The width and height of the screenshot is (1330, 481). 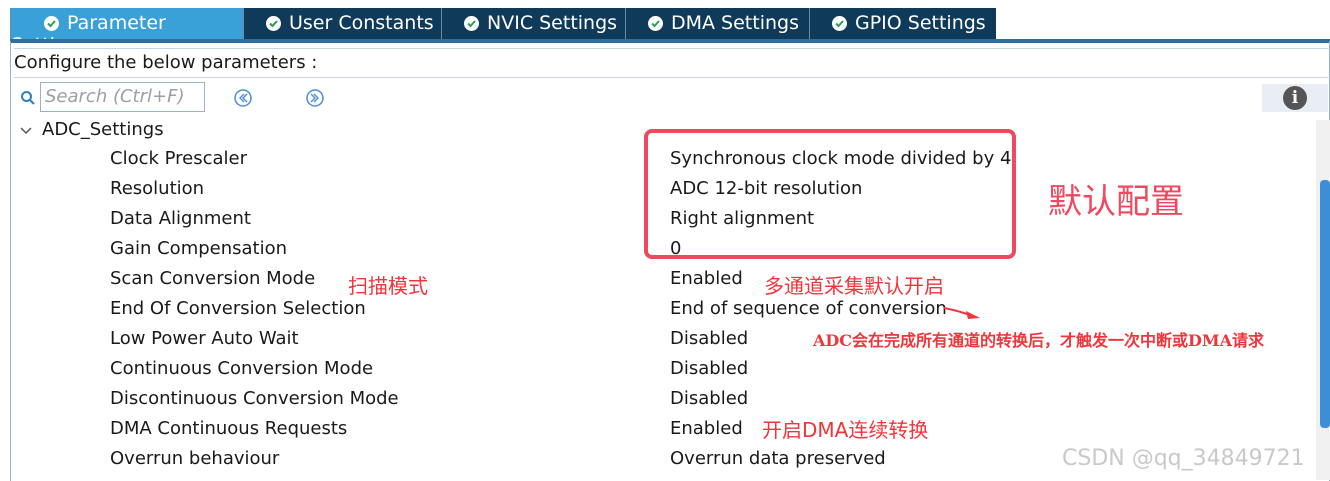 I want to click on param-name: Resolution, so click(x=157, y=188).